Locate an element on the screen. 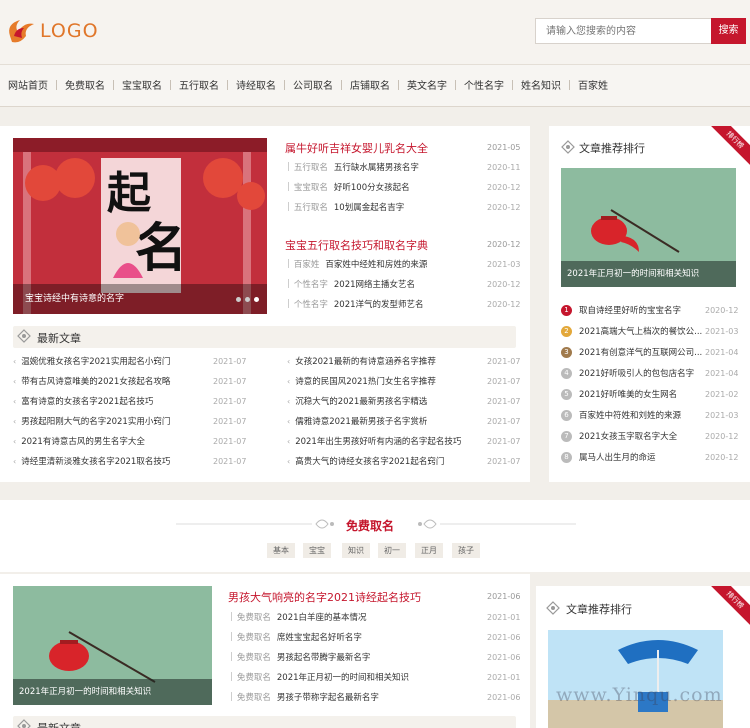 This screenshot has width=750, height=728. article-title: 富有诗意的女孩名字2021起名技巧 is located at coordinates (87, 401).